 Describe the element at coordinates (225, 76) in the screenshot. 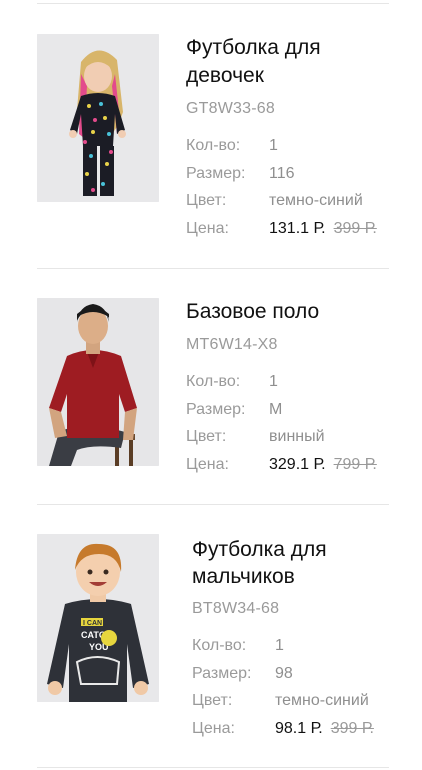

I see `product-title-line2: девочек` at that location.